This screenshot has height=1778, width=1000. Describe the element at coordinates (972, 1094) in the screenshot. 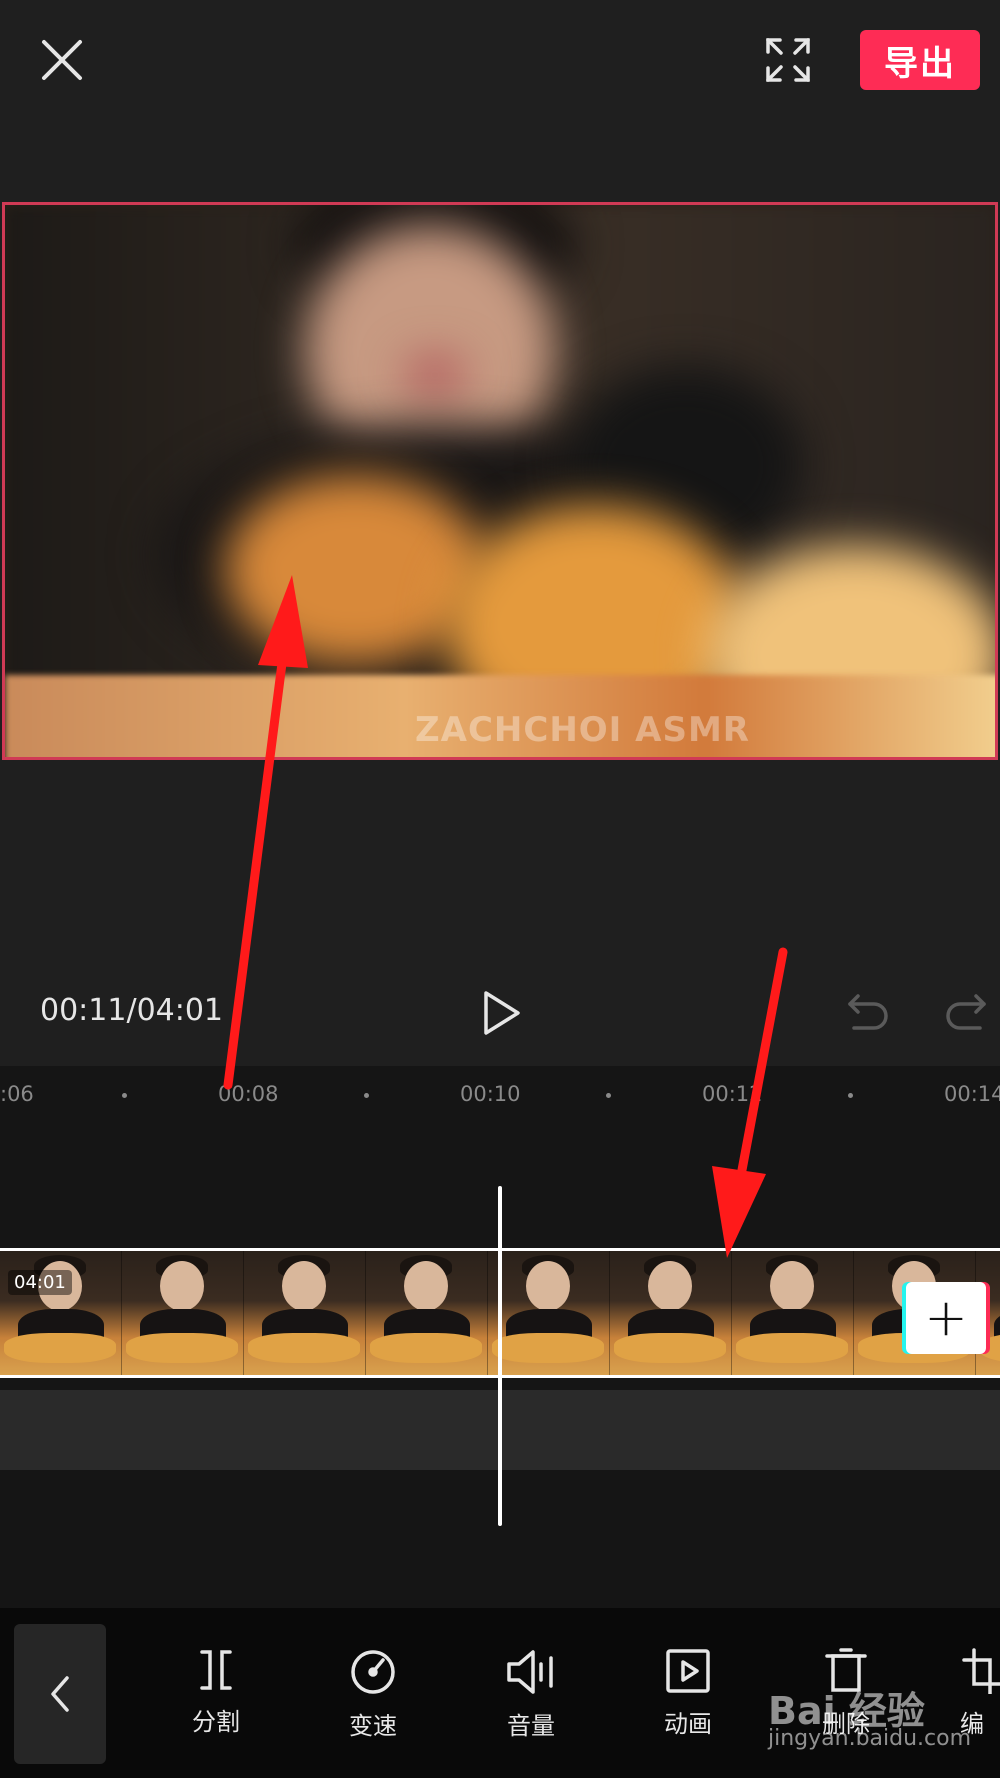

I see `timeline-tick: 00:14` at that location.